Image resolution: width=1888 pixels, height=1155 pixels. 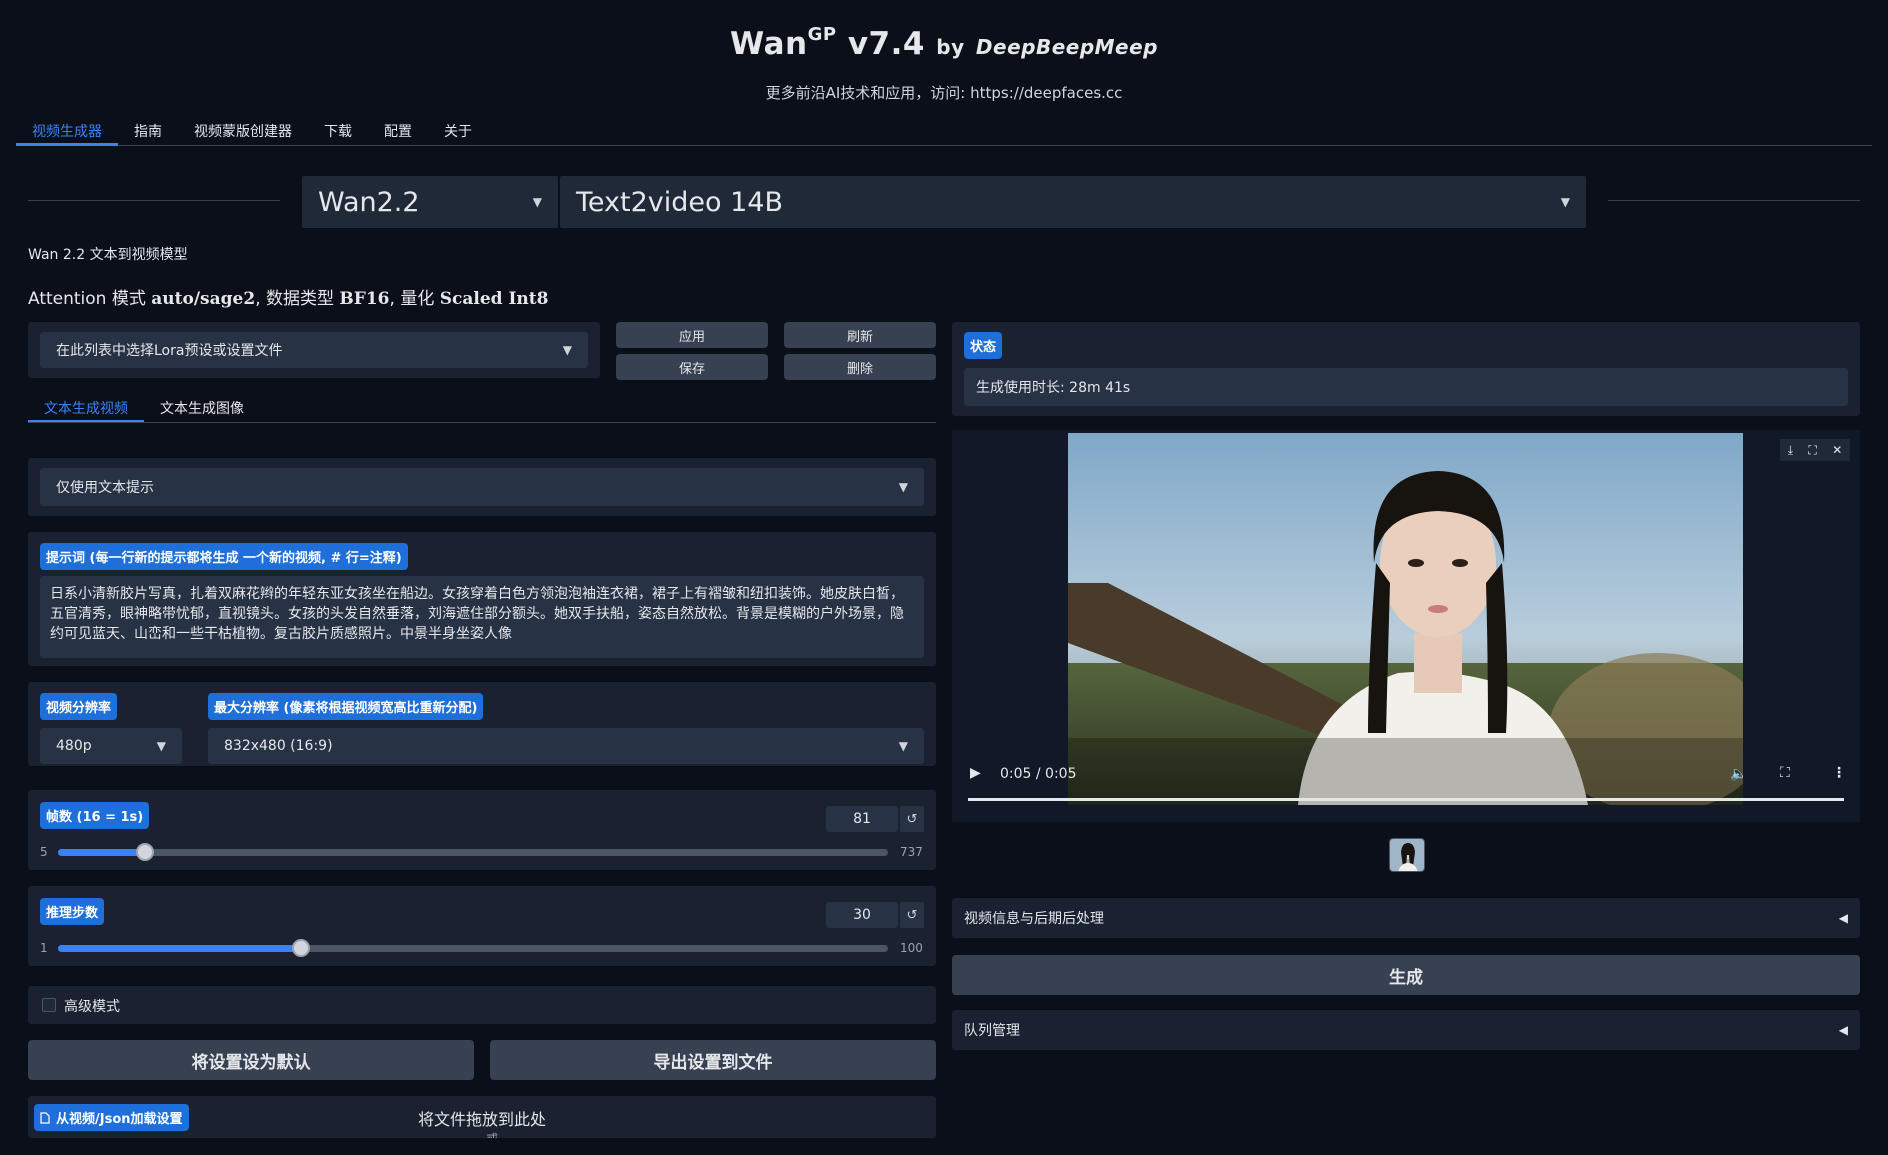 I want to click on save-button: 保存, so click(x=692, y=367).